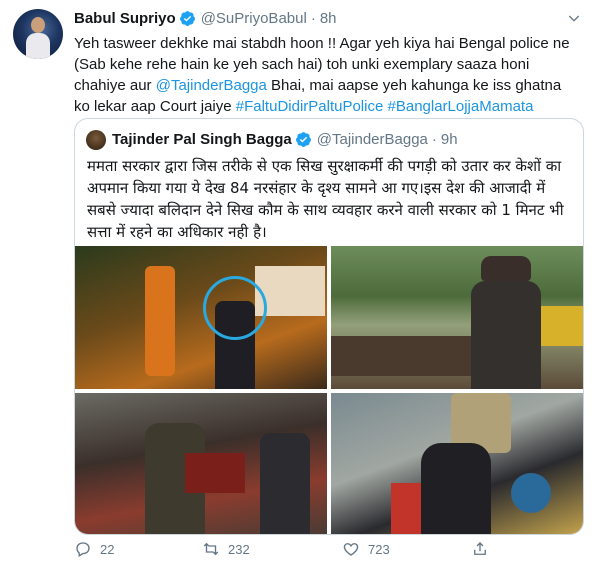 This screenshot has height=574, width=597. I want to click on like-icon, so click(351, 549).